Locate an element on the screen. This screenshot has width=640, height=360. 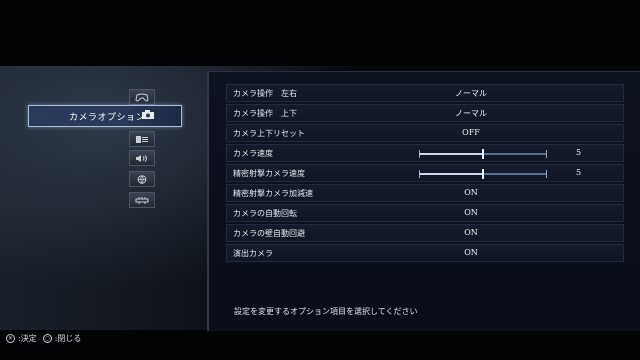
cross-button-icon: ✕ is located at coordinates (10, 338).